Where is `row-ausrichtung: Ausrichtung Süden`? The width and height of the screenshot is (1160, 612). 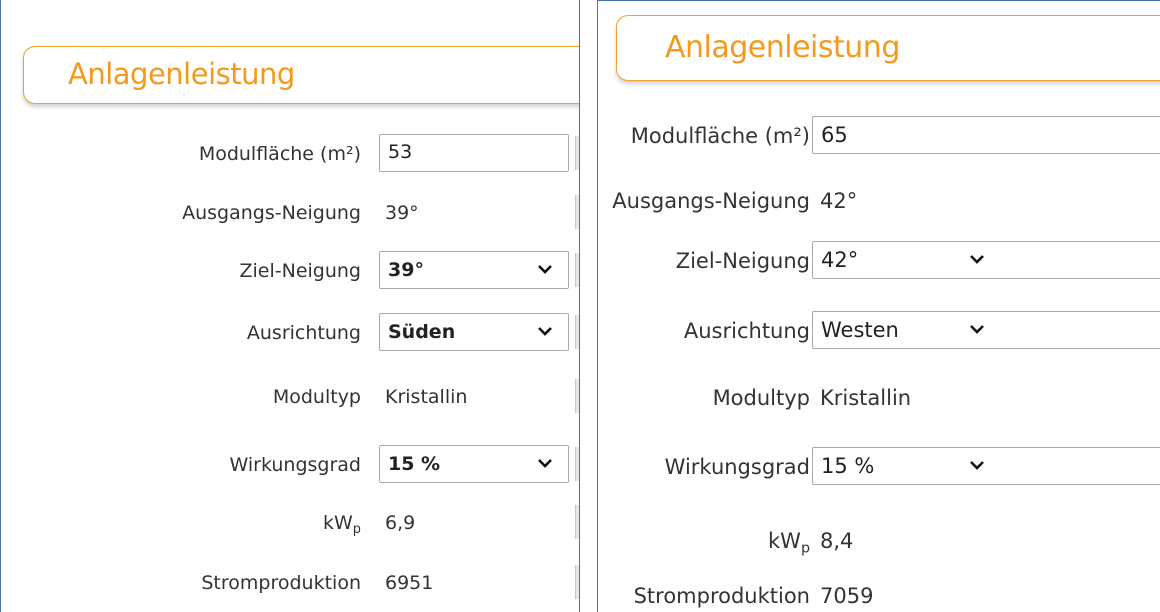
row-ausrichtung: Ausrichtung Süden is located at coordinates (290, 333).